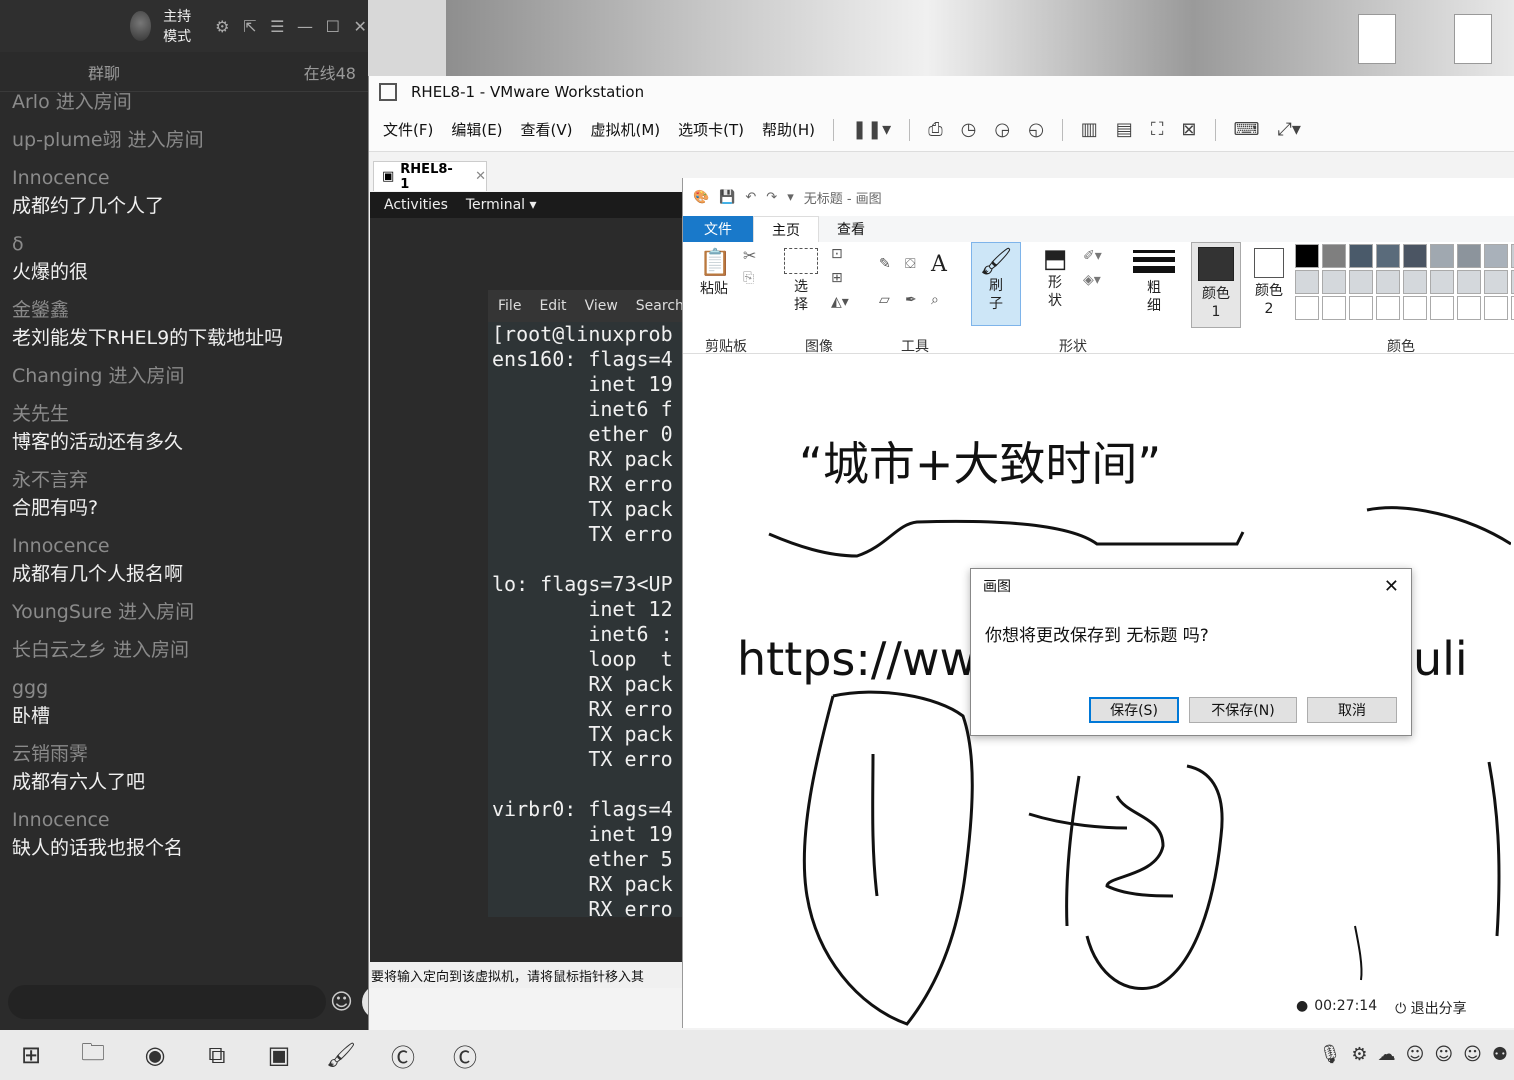  I want to click on brushes-button: 🖌 刷子, so click(996, 284).